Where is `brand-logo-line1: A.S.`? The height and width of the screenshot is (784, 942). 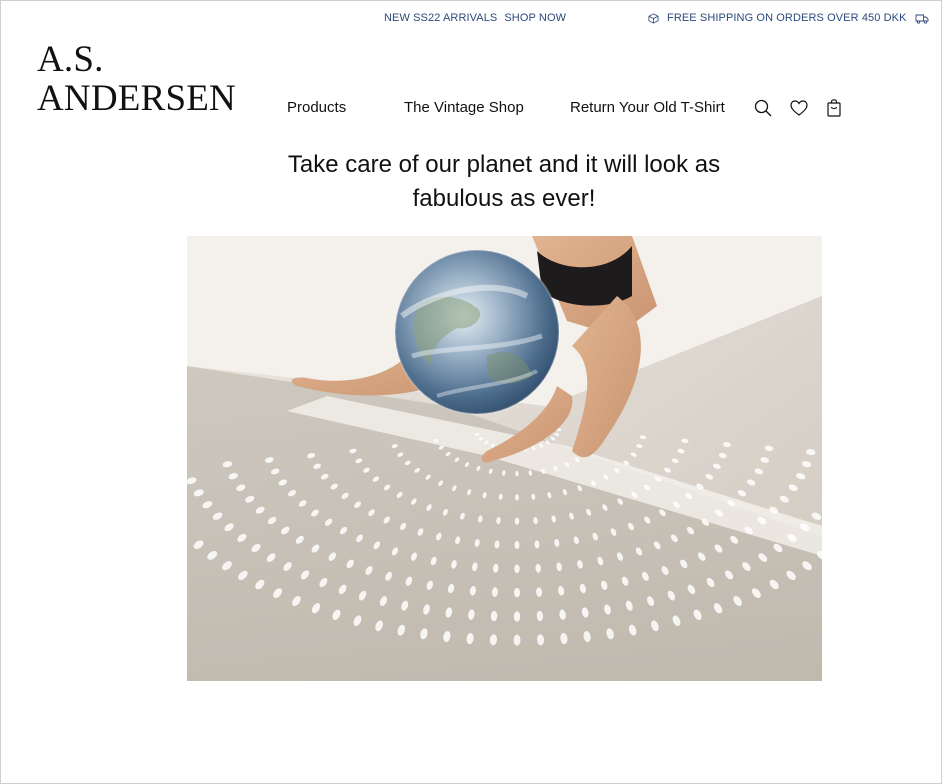 brand-logo-line1: A.S. is located at coordinates (70, 59).